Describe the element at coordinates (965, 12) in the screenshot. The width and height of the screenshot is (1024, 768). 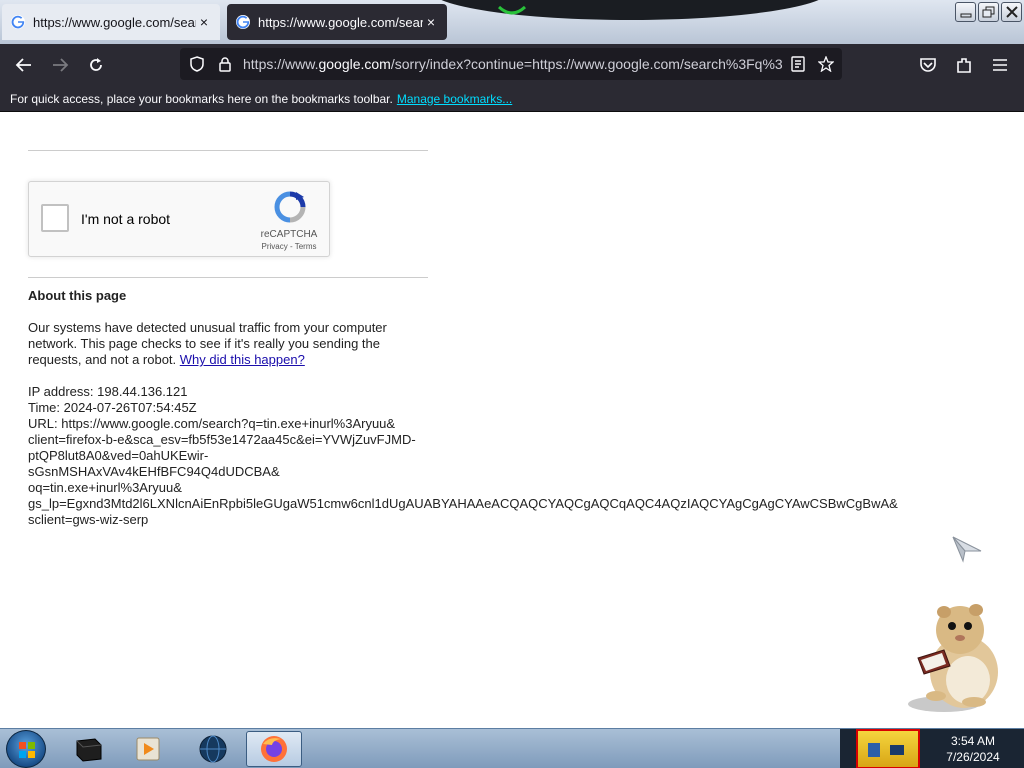
I see `minimize-button` at that location.